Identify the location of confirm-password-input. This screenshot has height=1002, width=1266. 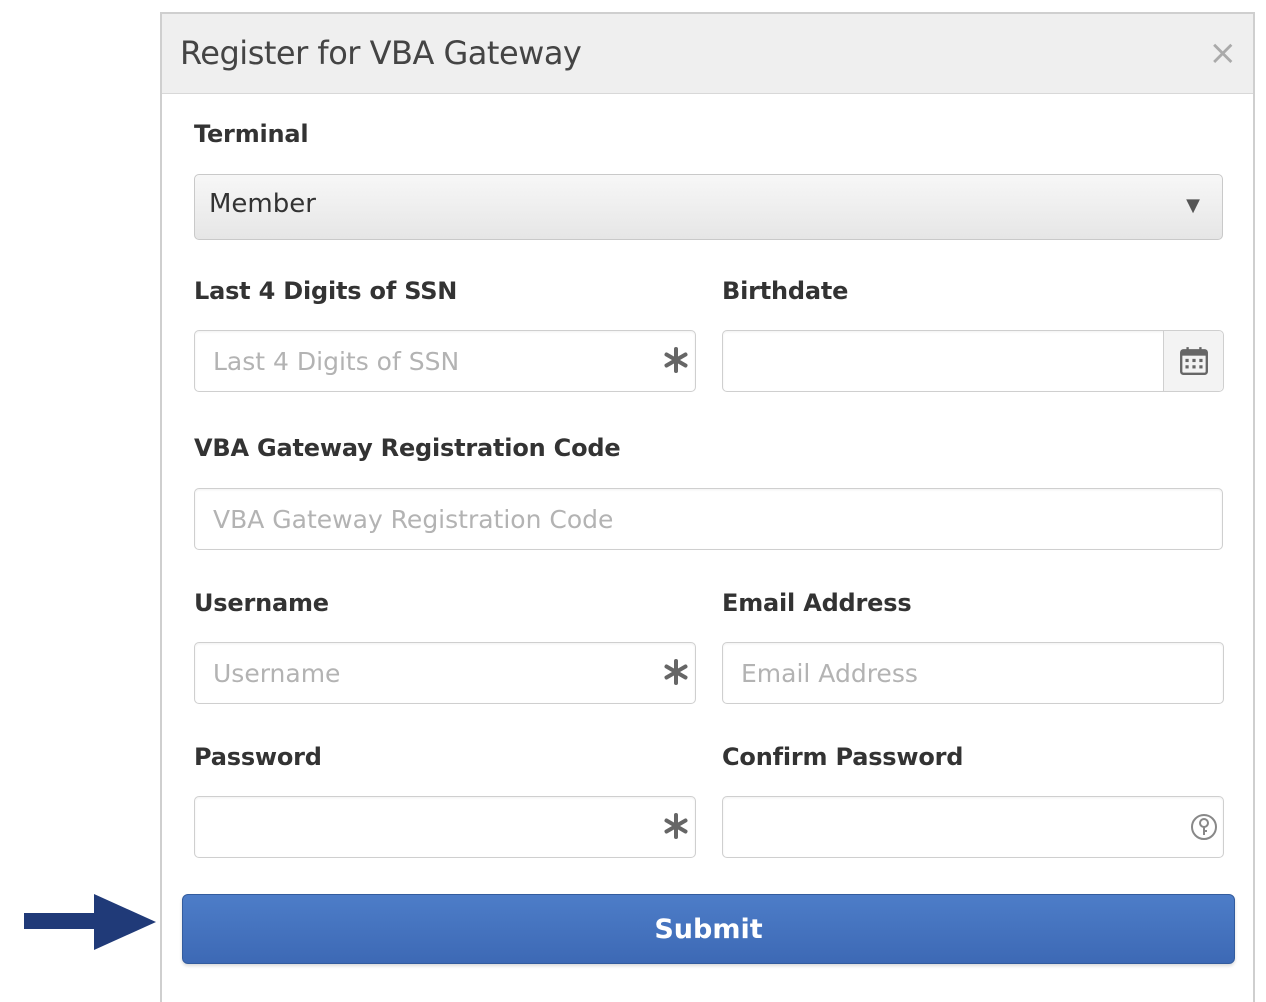
(973, 827).